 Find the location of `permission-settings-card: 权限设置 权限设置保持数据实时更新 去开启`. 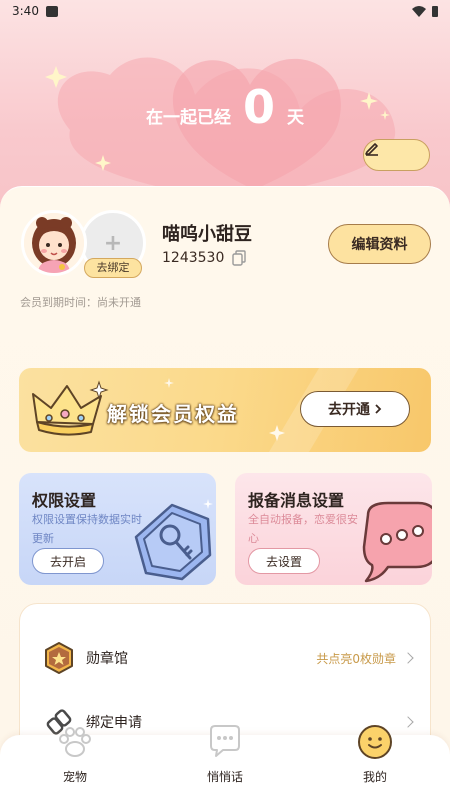

permission-settings-card: 权限设置 权限设置保持数据实时更新 去开启 is located at coordinates (117, 529).